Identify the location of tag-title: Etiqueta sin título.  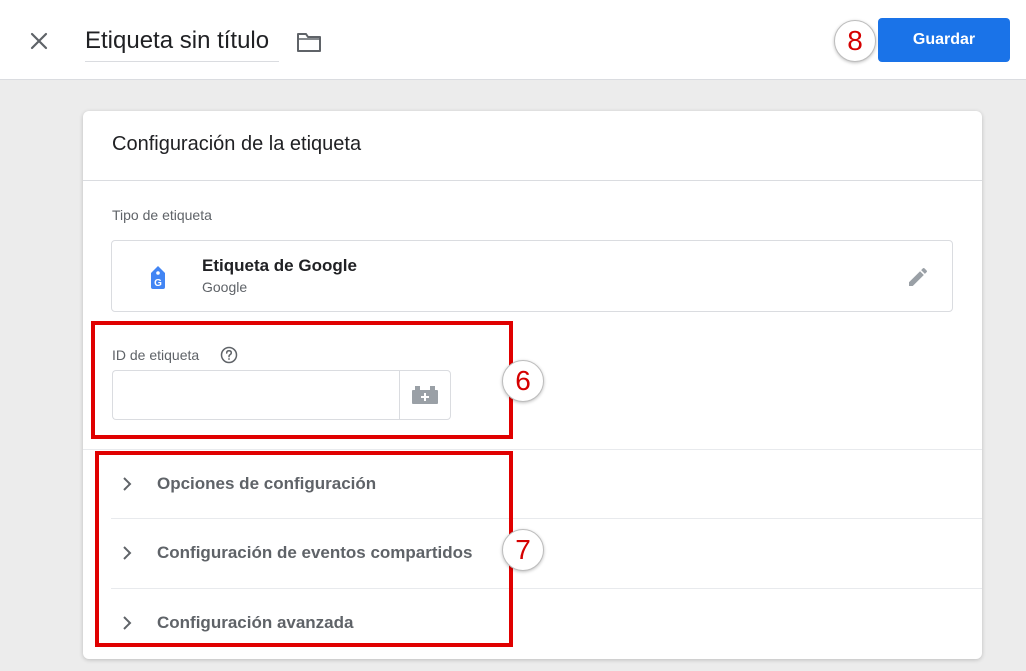
(182, 41).